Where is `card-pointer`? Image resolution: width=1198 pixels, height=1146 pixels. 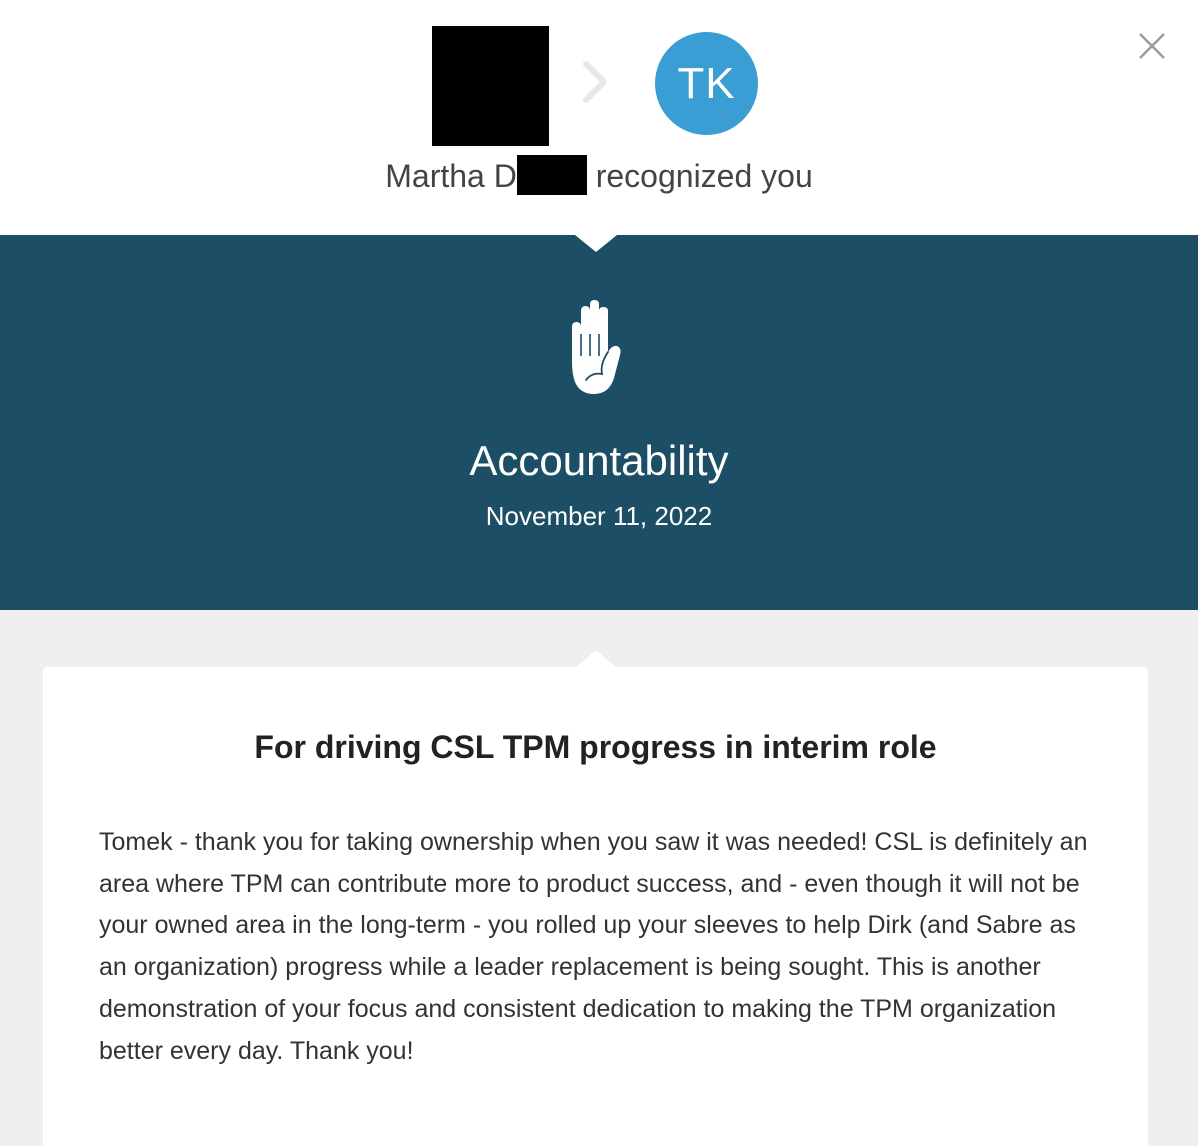
card-pointer is located at coordinates (596, 658).